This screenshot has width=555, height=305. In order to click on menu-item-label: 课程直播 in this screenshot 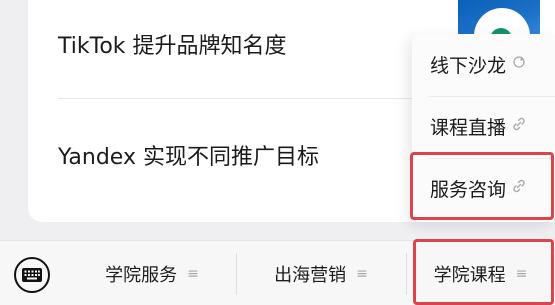, I will do `click(468, 127)`.